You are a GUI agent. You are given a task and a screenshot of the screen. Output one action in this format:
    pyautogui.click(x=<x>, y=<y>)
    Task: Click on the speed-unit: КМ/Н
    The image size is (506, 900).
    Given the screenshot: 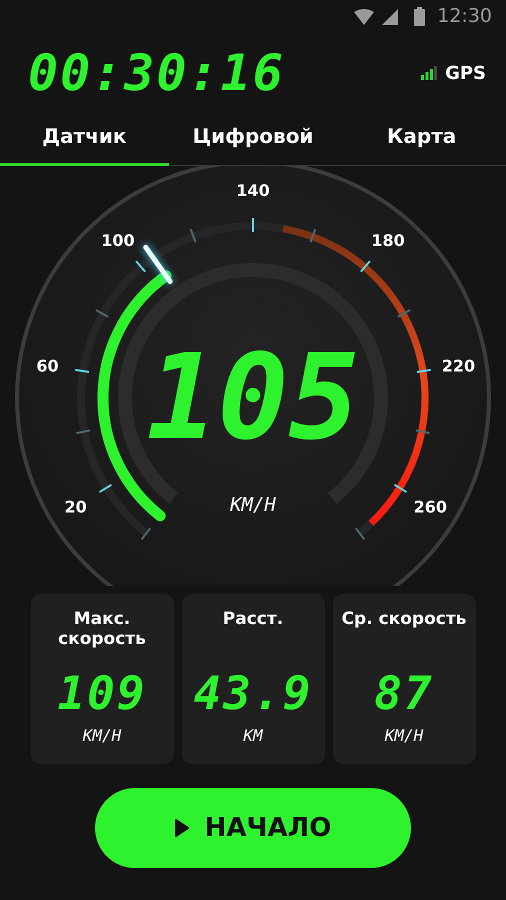 What is the action you would take?
    pyautogui.click(x=253, y=505)
    